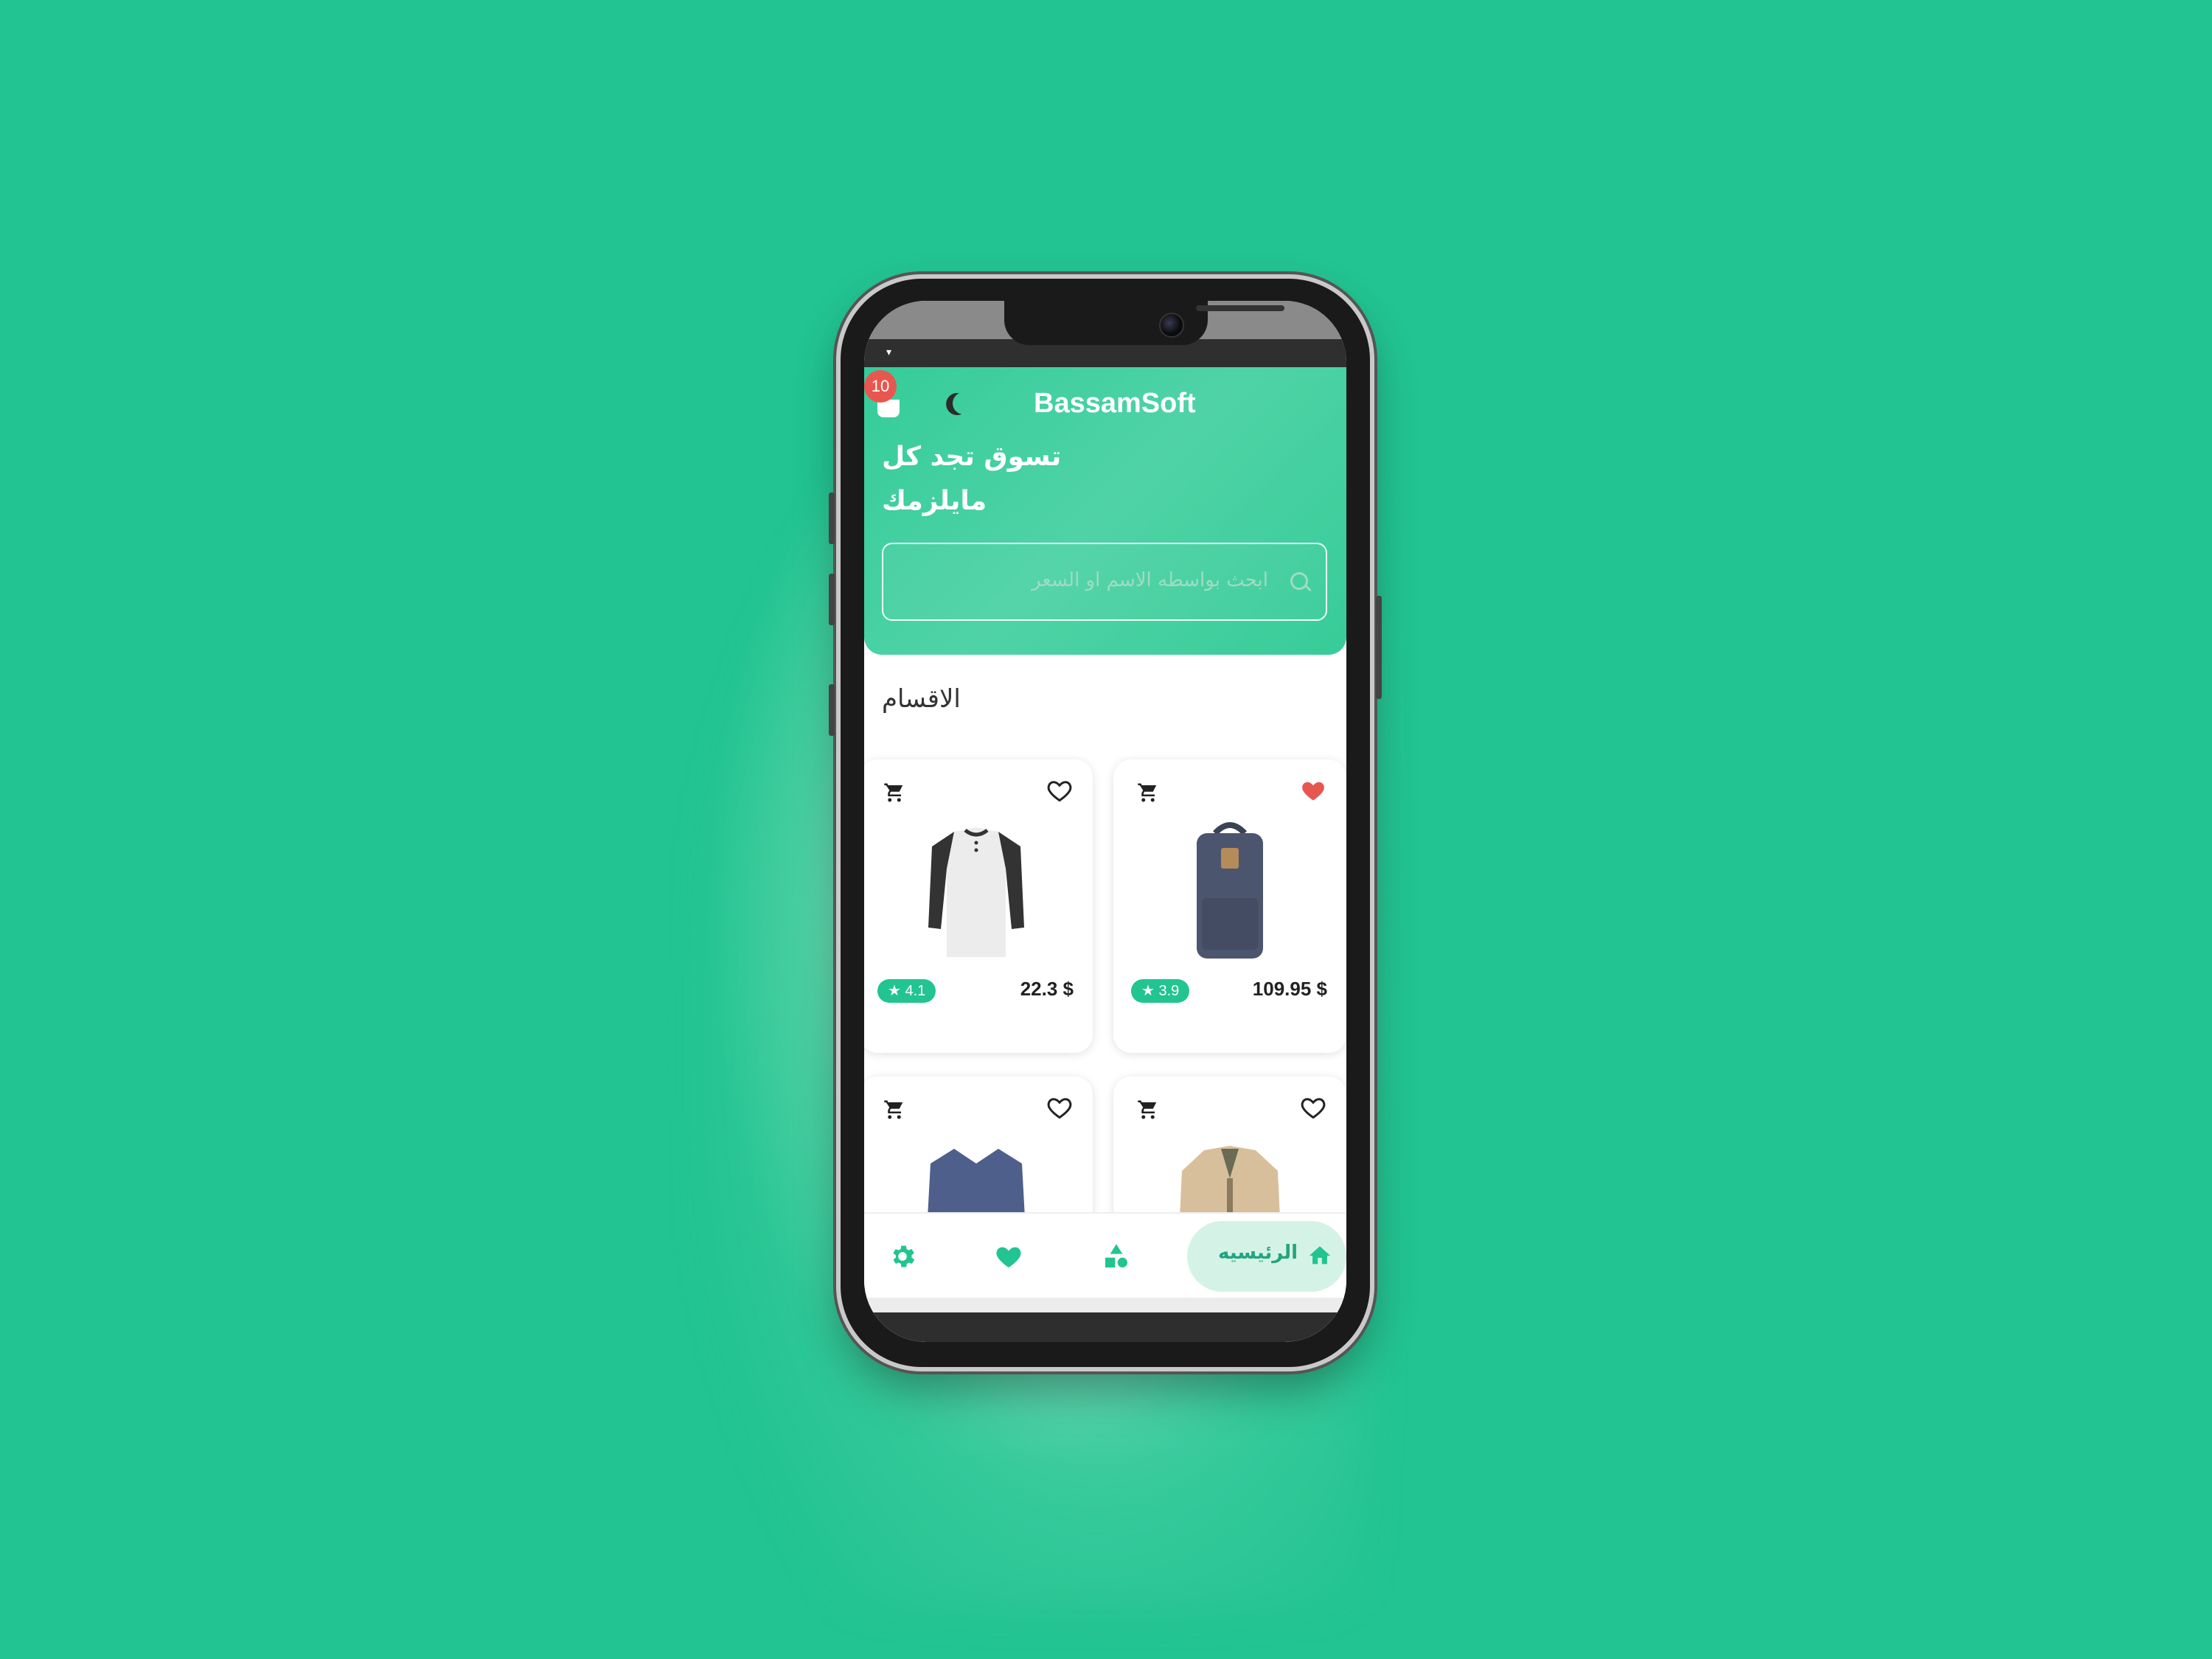 The image size is (2212, 1659). I want to click on favorites-nav-icon, so click(1008, 1256).